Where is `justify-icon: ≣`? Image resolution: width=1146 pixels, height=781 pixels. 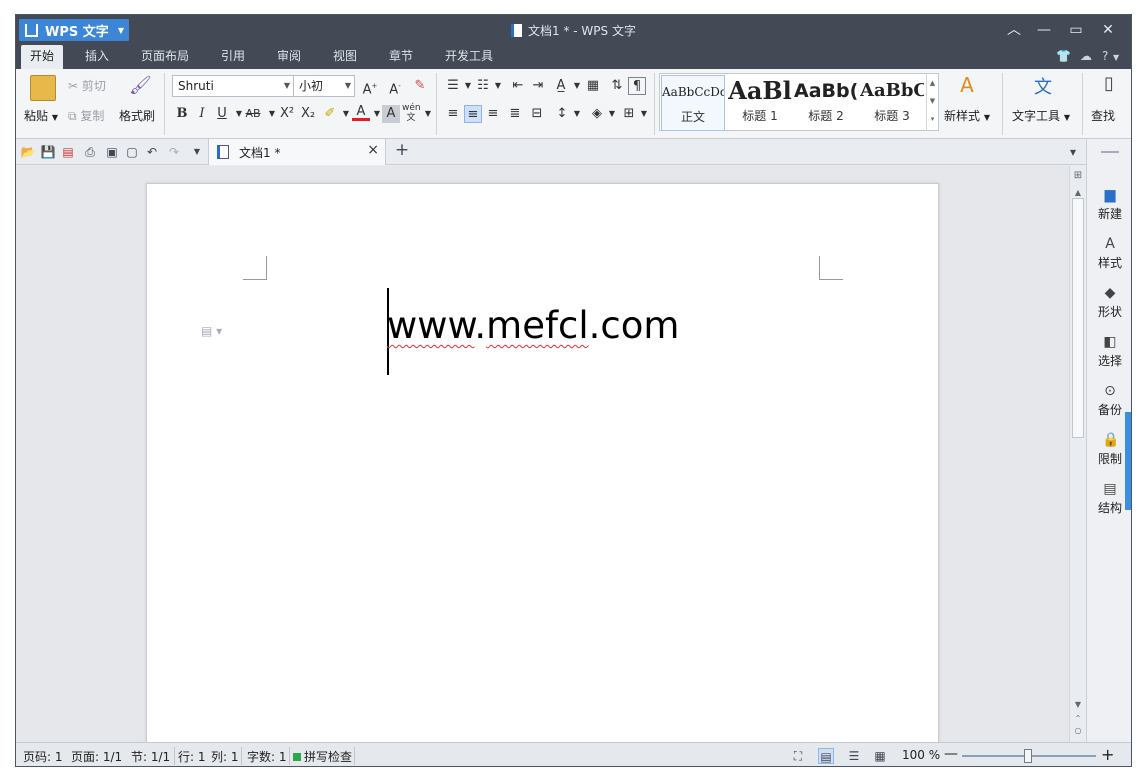 justify-icon: ≣ is located at coordinates (515, 114).